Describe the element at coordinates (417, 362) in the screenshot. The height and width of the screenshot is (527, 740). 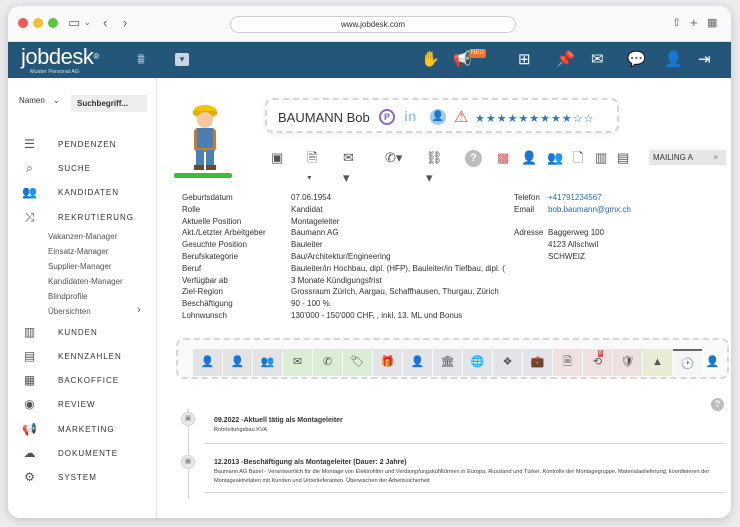
I see `tab-user-question-icon: 👤` at that location.